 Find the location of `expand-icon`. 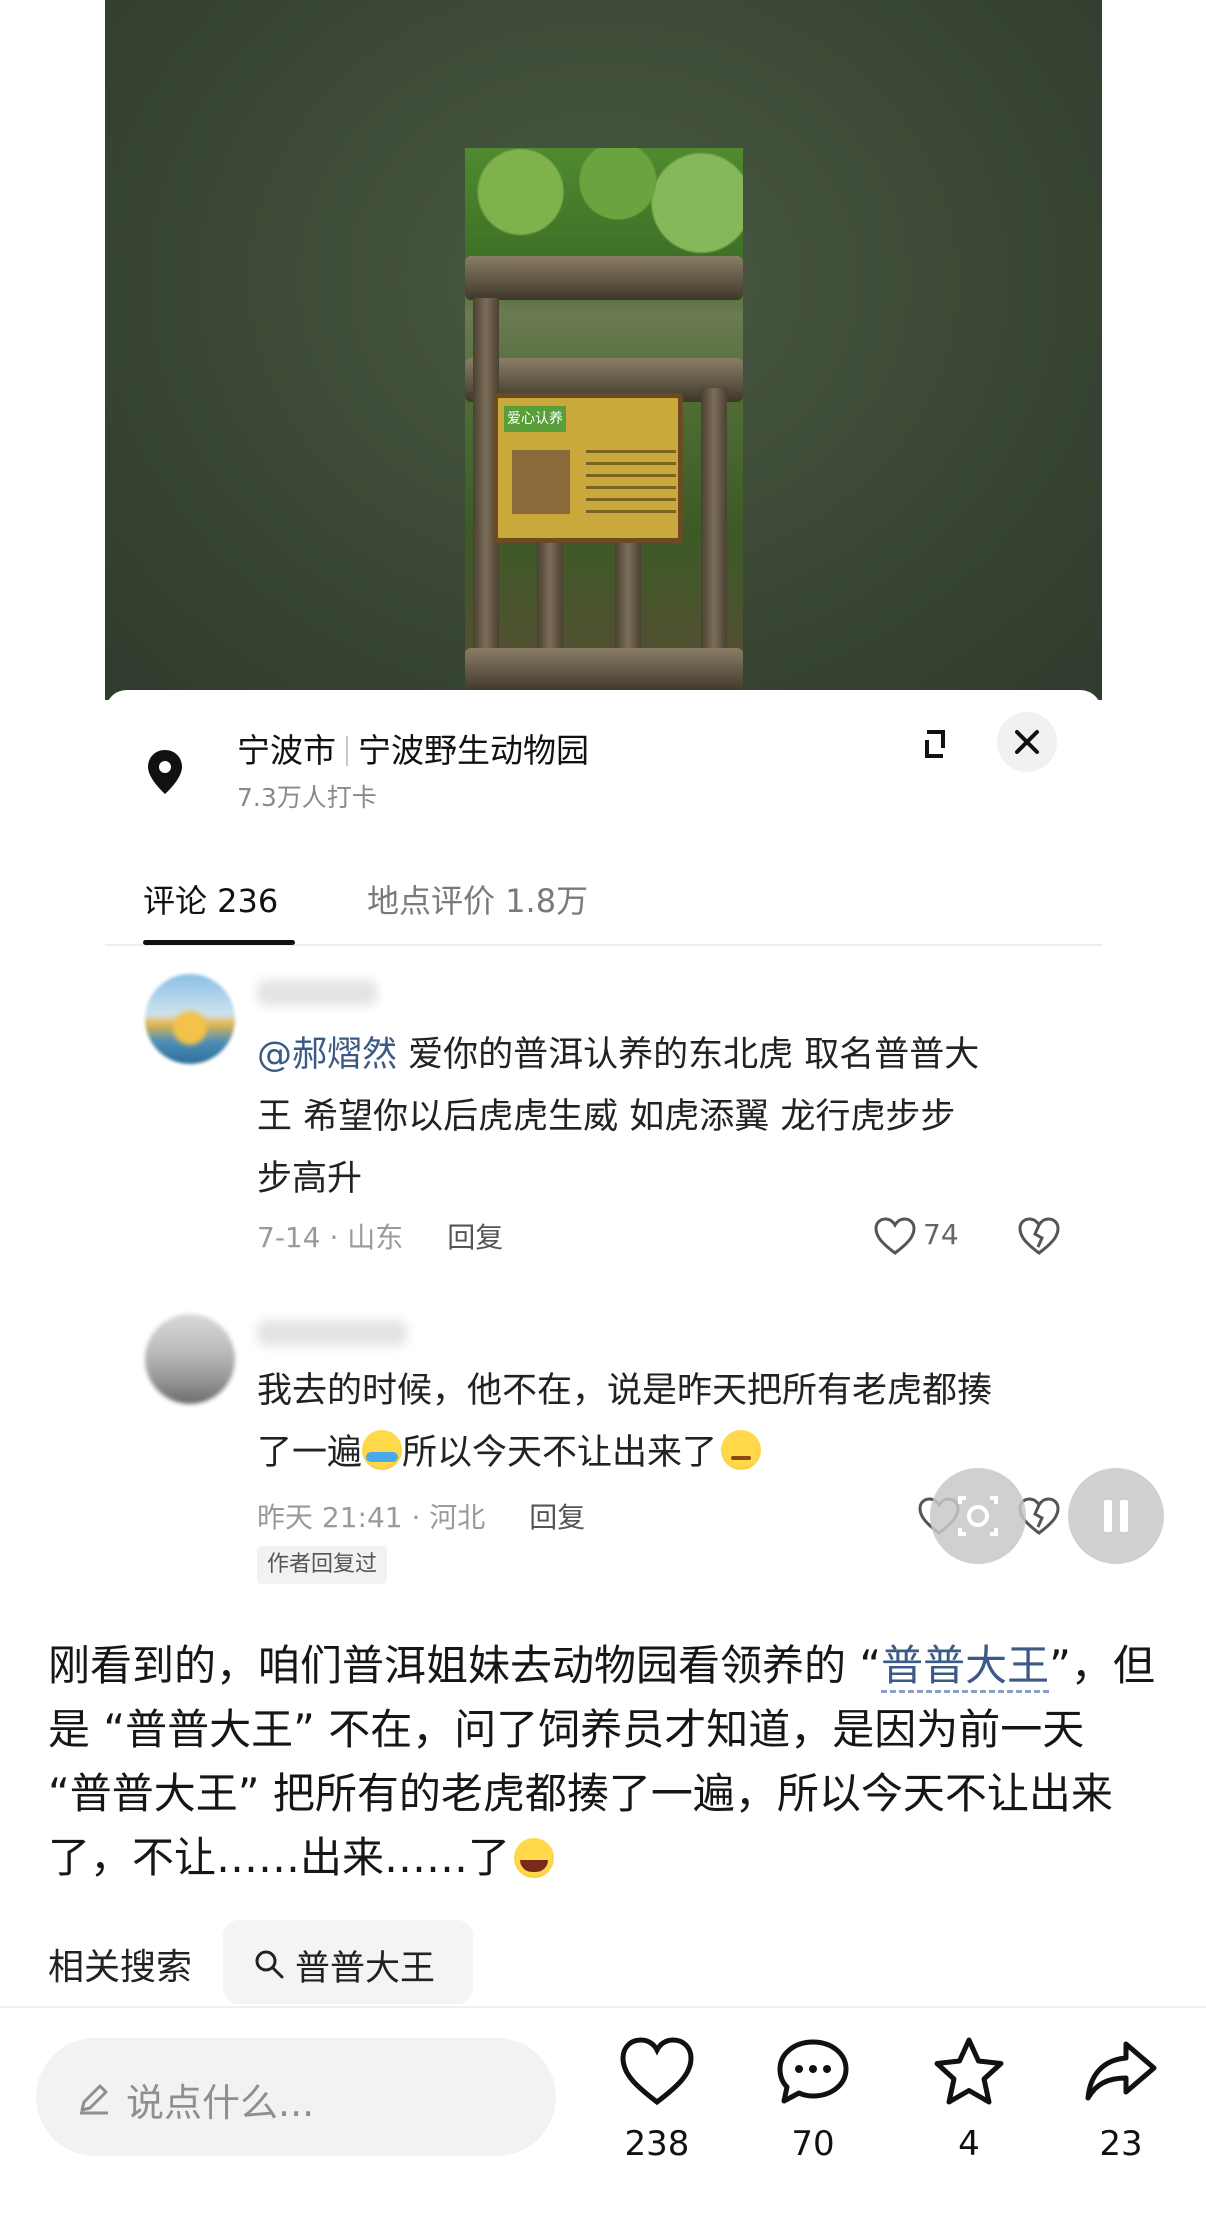

expand-icon is located at coordinates (935, 744).